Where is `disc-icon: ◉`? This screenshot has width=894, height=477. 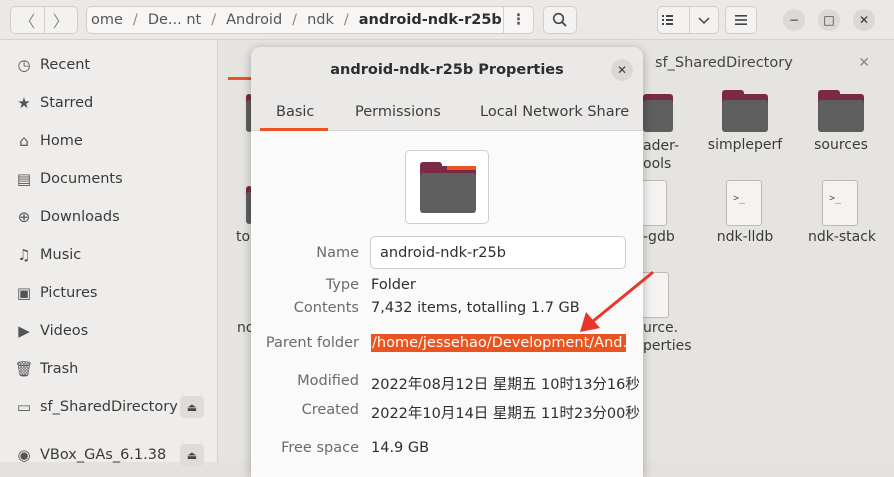 disc-icon: ◉ is located at coordinates (24, 455).